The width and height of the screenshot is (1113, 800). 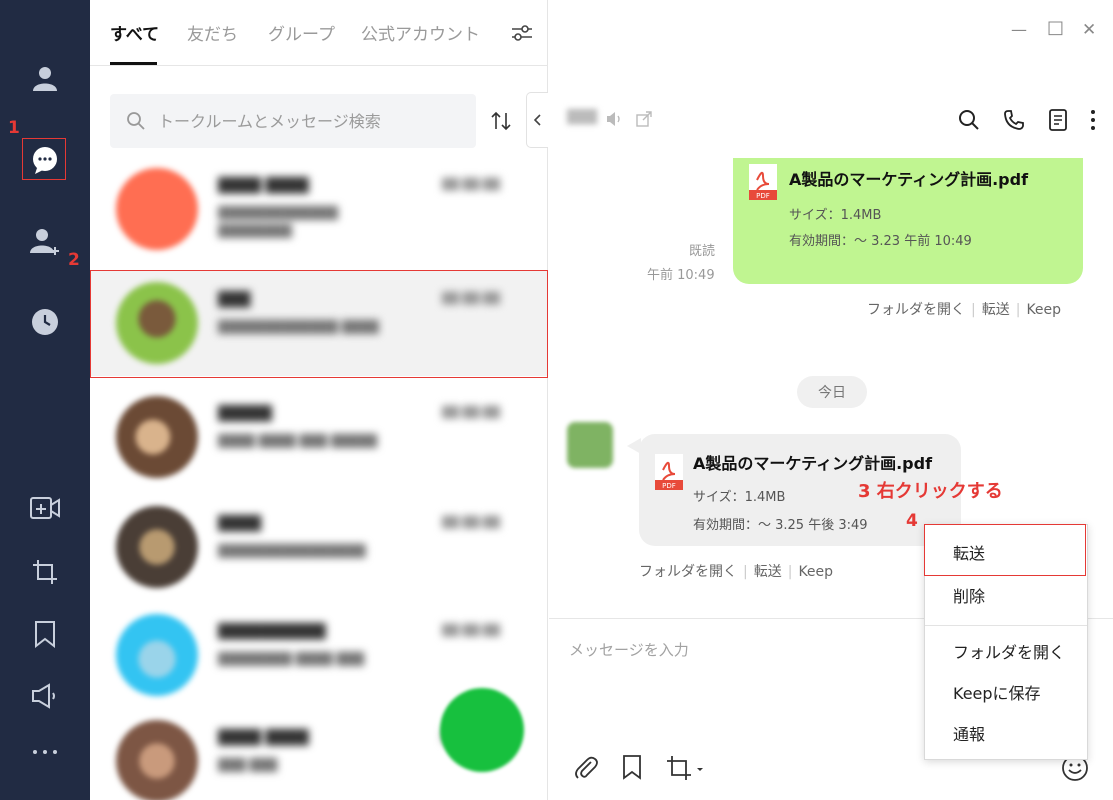 I want to click on chat-list-item: █████ ████ ████ ███ █████ ██ ██:██, so click(x=319, y=437).